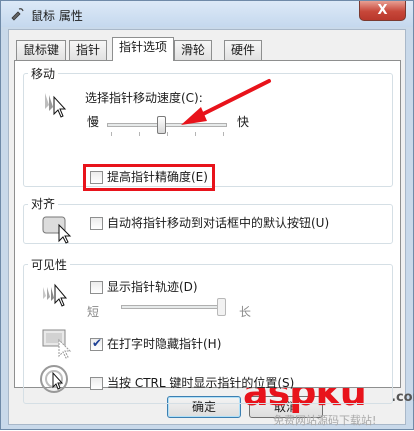 The image size is (414, 431). I want to click on hide-pointer-icon, so click(57, 344).